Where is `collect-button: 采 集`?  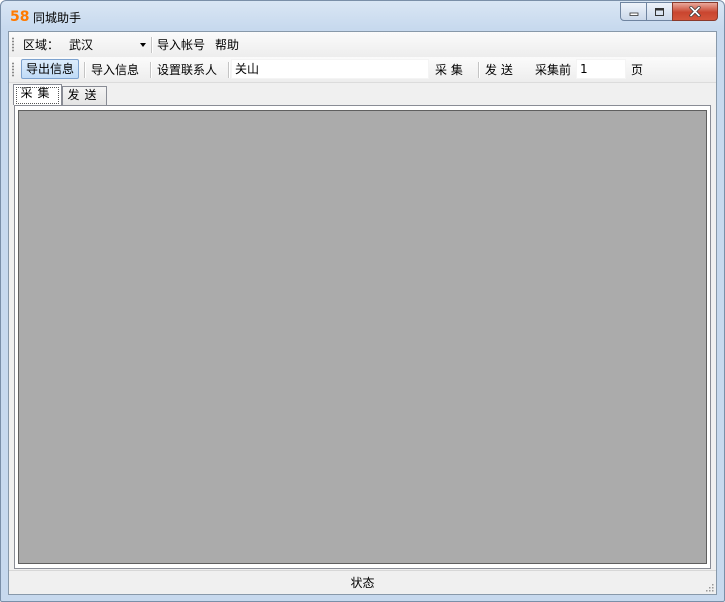 collect-button: 采 集 is located at coordinates (449, 70).